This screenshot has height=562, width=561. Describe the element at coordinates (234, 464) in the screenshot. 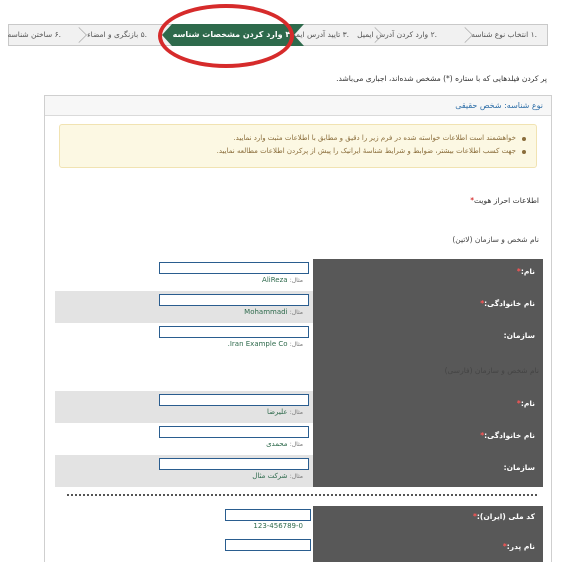

I see `organization-persian-input` at that location.